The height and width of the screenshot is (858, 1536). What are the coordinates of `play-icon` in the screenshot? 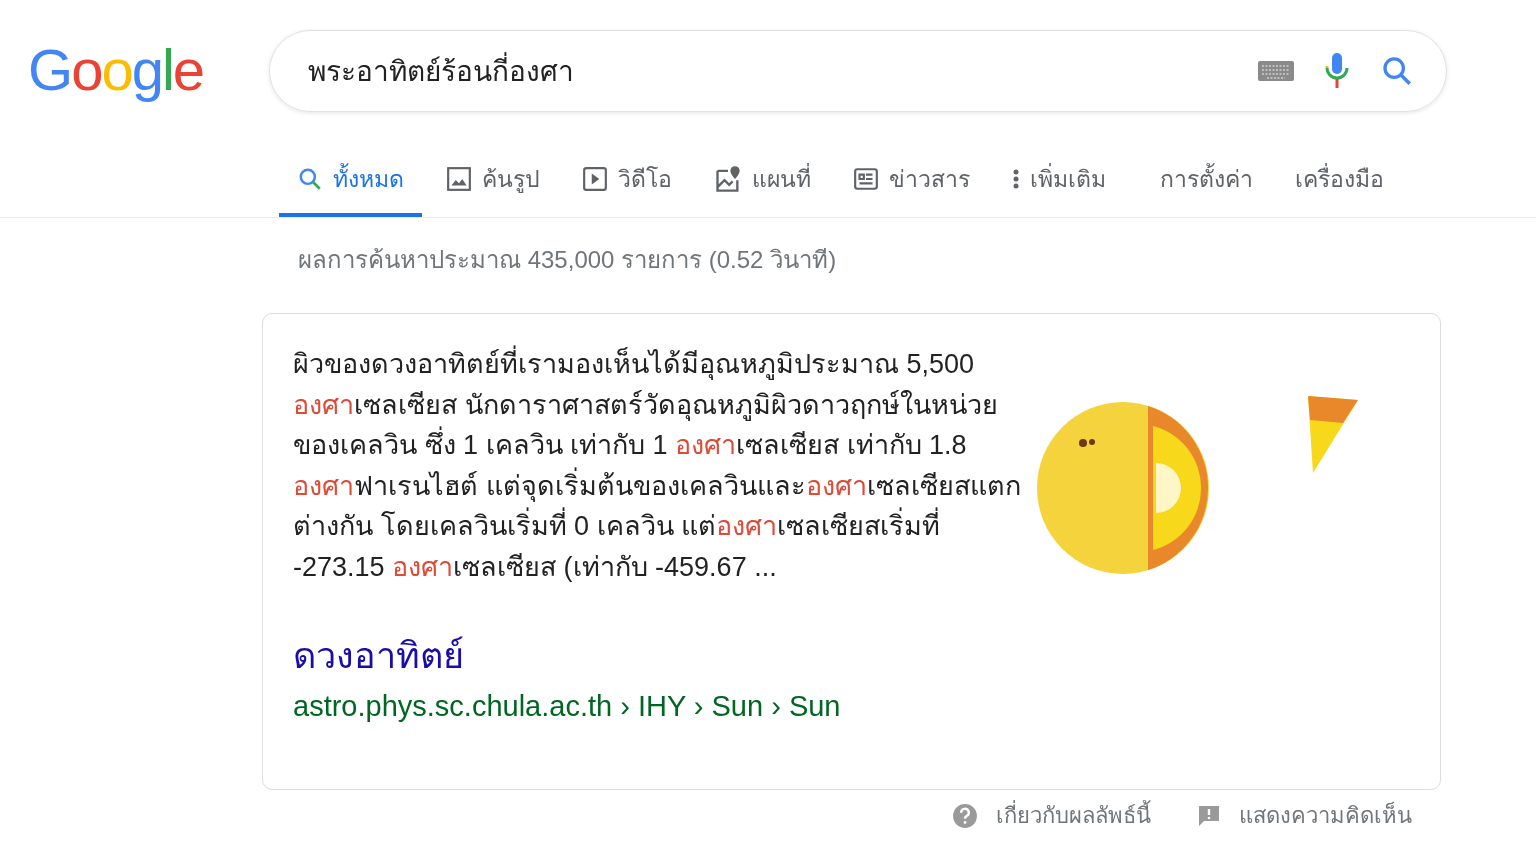 It's located at (595, 179).